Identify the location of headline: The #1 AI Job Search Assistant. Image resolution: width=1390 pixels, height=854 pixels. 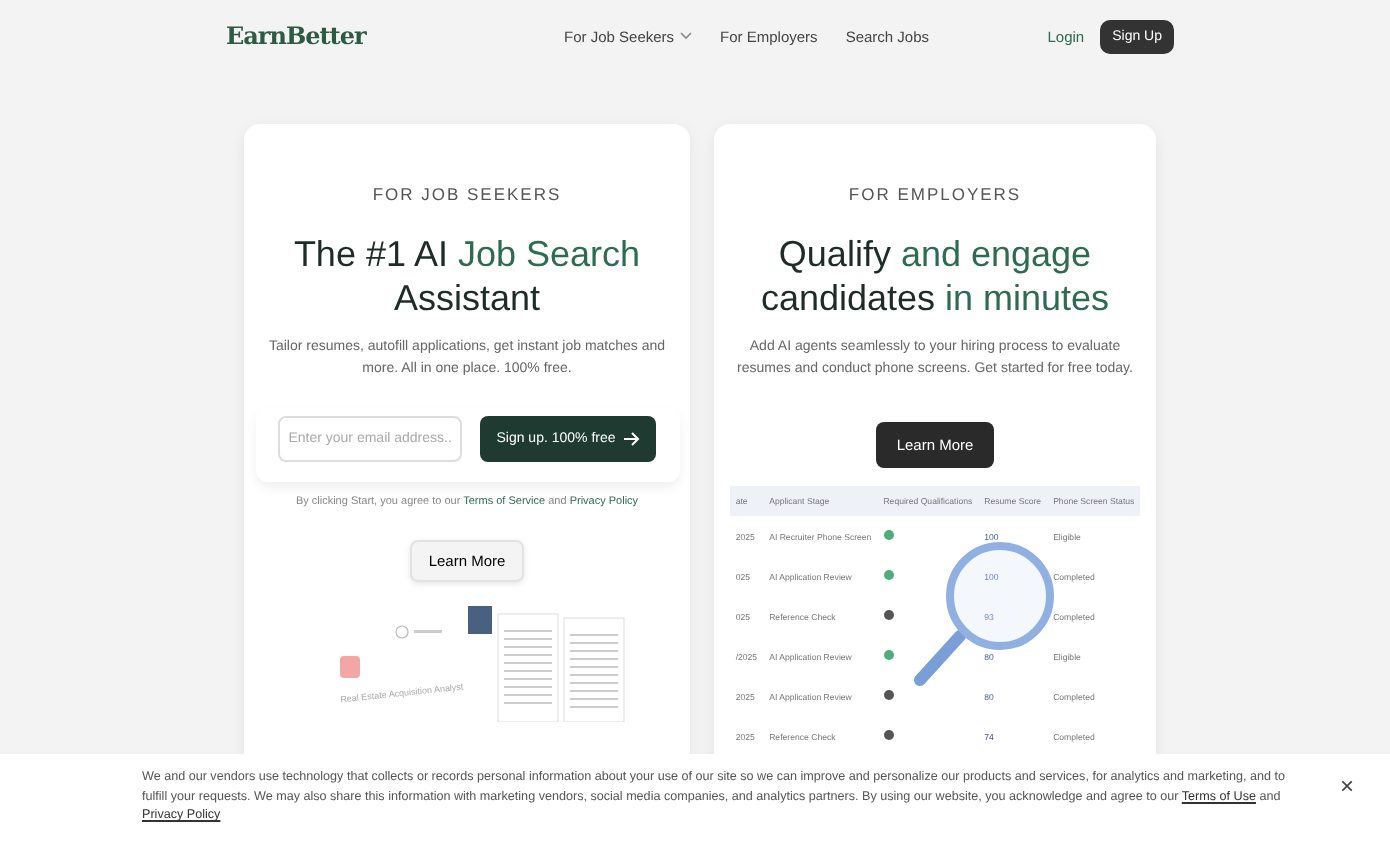
(467, 276).